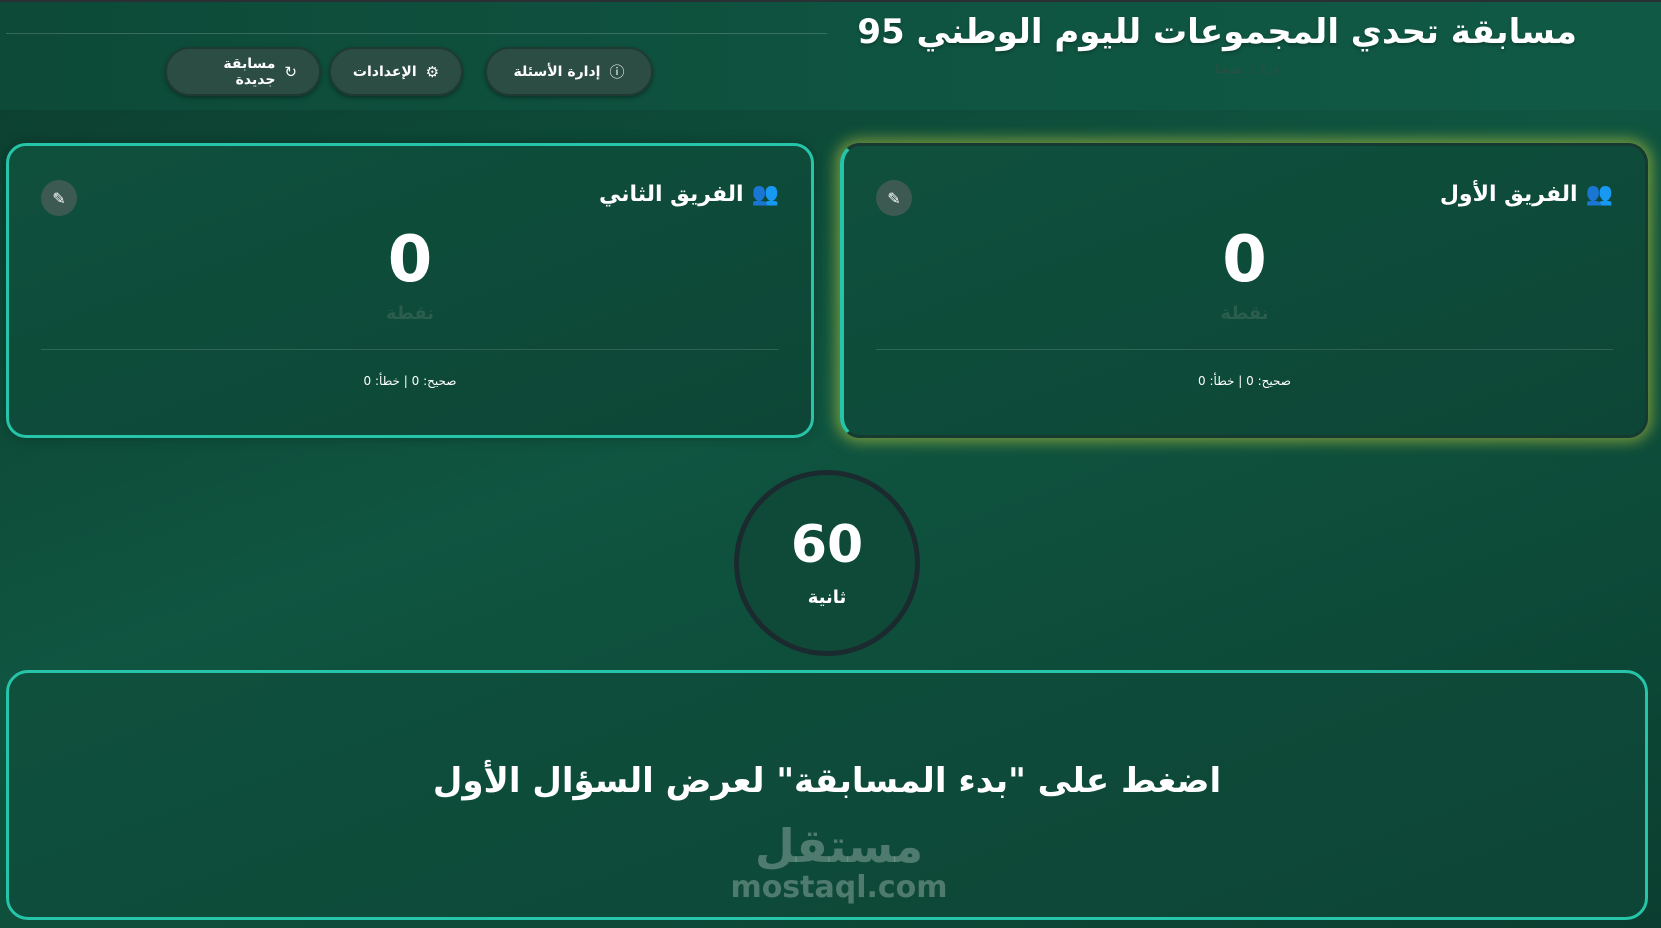 The image size is (1661, 928). I want to click on team-name-label: الفريق الثاني, so click(671, 194).